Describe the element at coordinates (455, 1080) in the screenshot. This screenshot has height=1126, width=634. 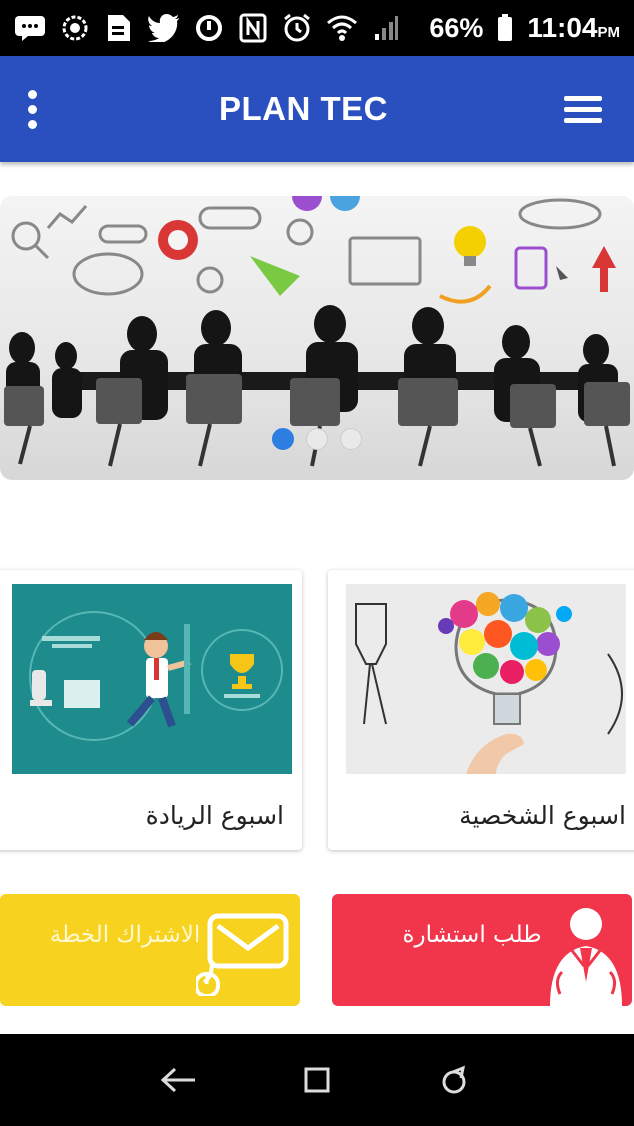
I see `recents-icon` at that location.